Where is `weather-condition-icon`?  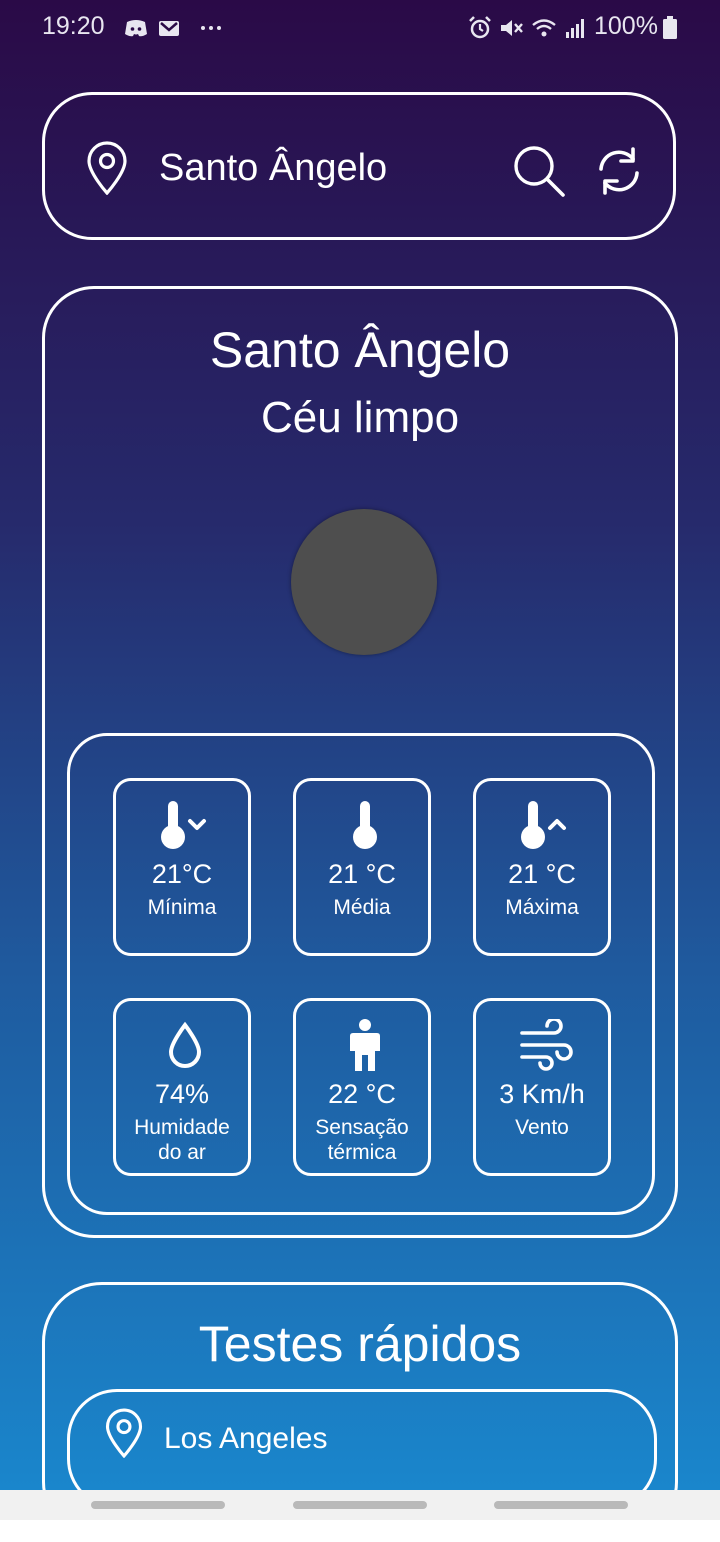 weather-condition-icon is located at coordinates (364, 582).